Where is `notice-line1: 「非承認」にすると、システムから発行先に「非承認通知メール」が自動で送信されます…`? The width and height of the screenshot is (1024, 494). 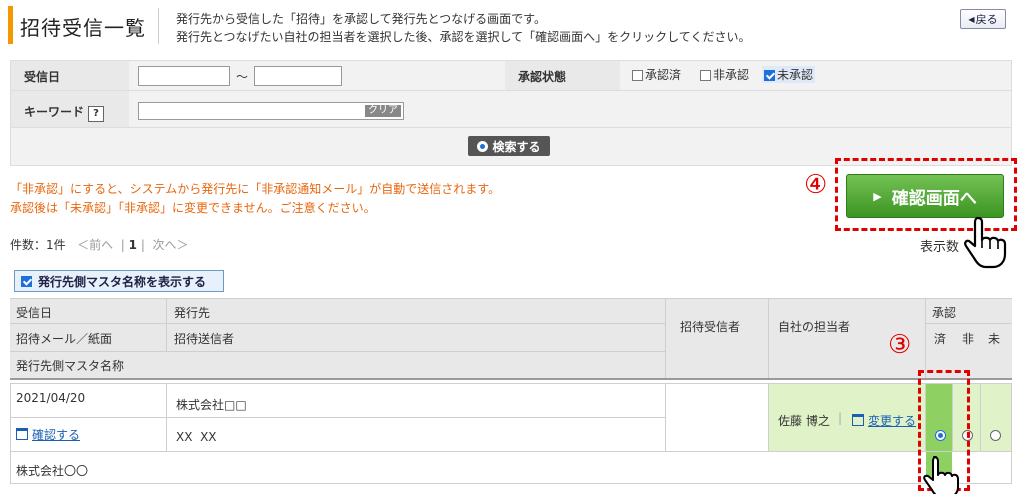 notice-line1: 「非承認」にすると、システムから発行先に「非承認通知メール」が自動で送信されます… is located at coordinates (255, 189).